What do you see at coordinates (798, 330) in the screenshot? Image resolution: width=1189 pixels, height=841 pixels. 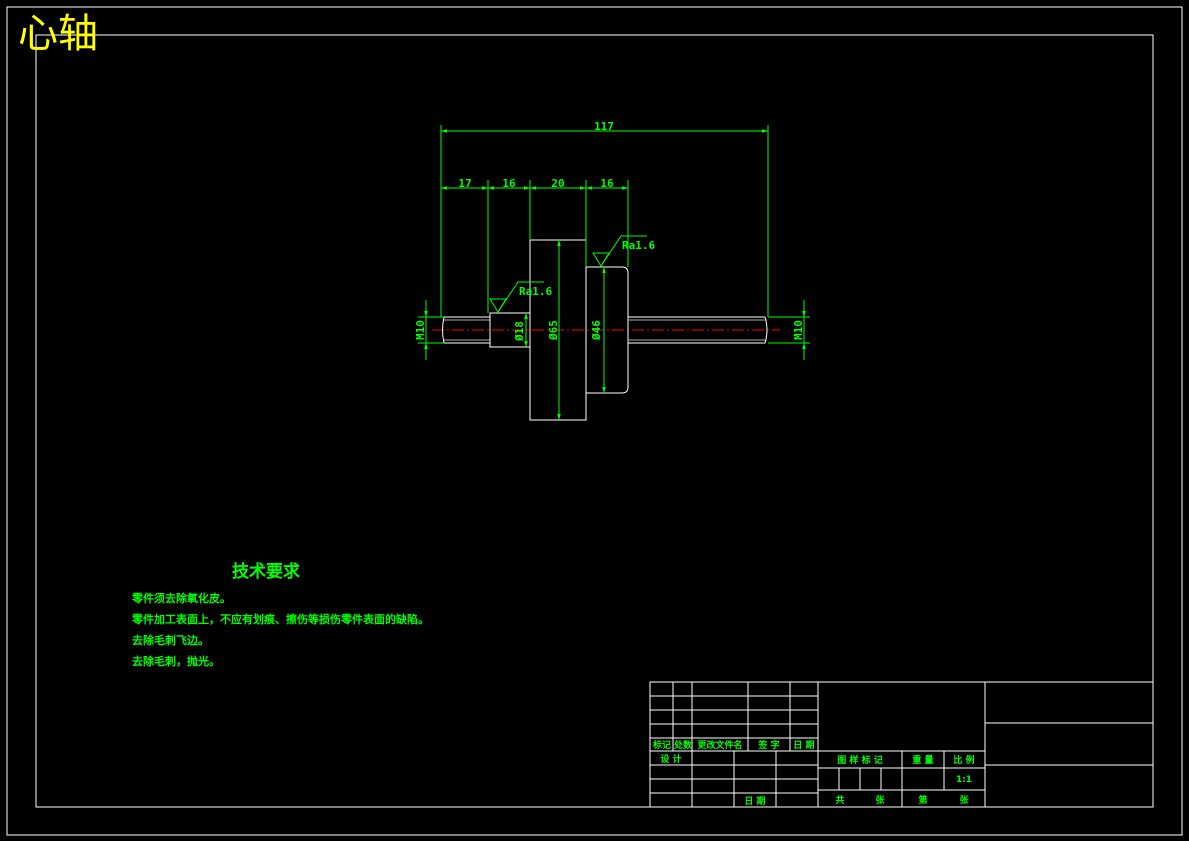 I see `dim-thread-right: M10` at bounding box center [798, 330].